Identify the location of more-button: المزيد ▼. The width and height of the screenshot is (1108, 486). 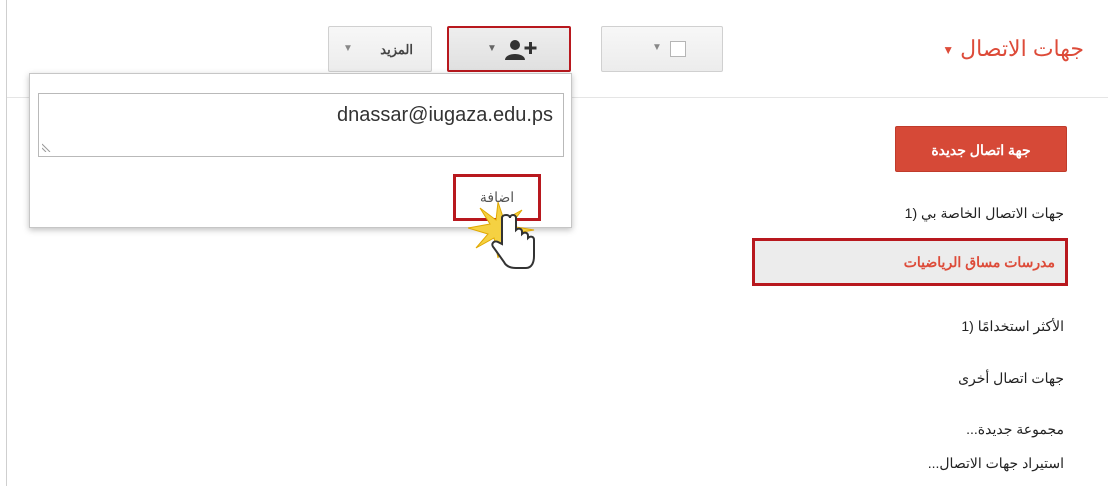
(380, 49).